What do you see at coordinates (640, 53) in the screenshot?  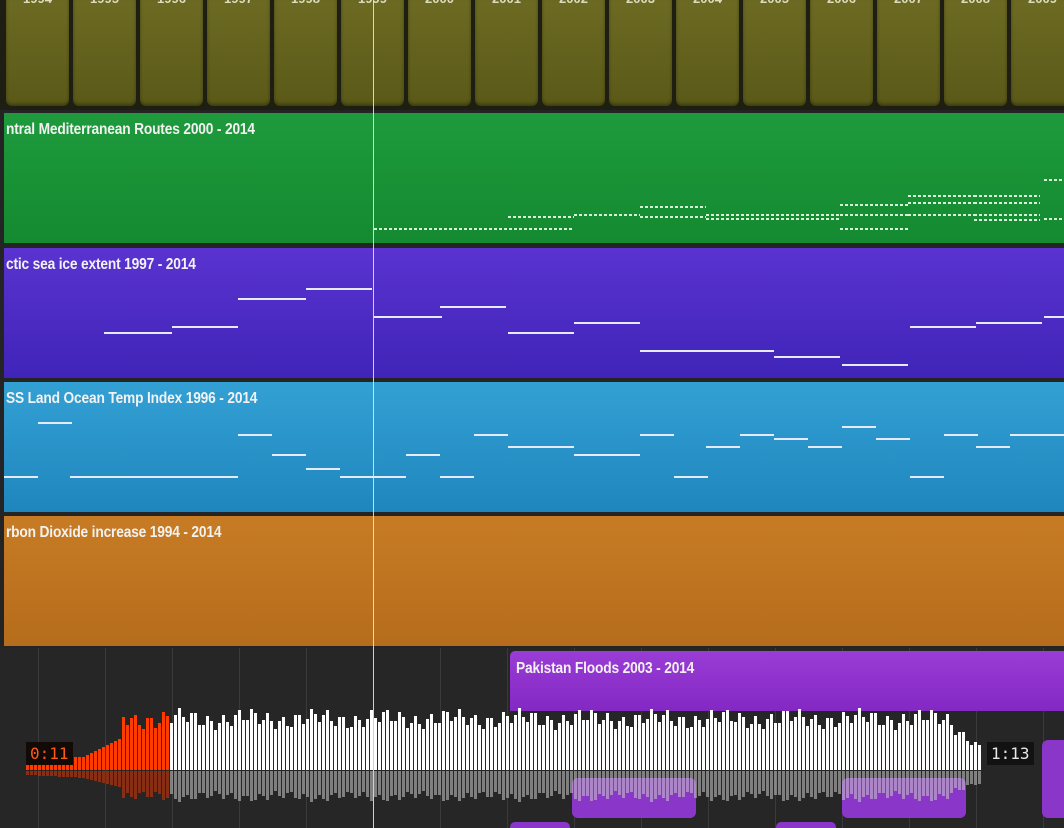 I see `year-cell-2003: 2003` at bounding box center [640, 53].